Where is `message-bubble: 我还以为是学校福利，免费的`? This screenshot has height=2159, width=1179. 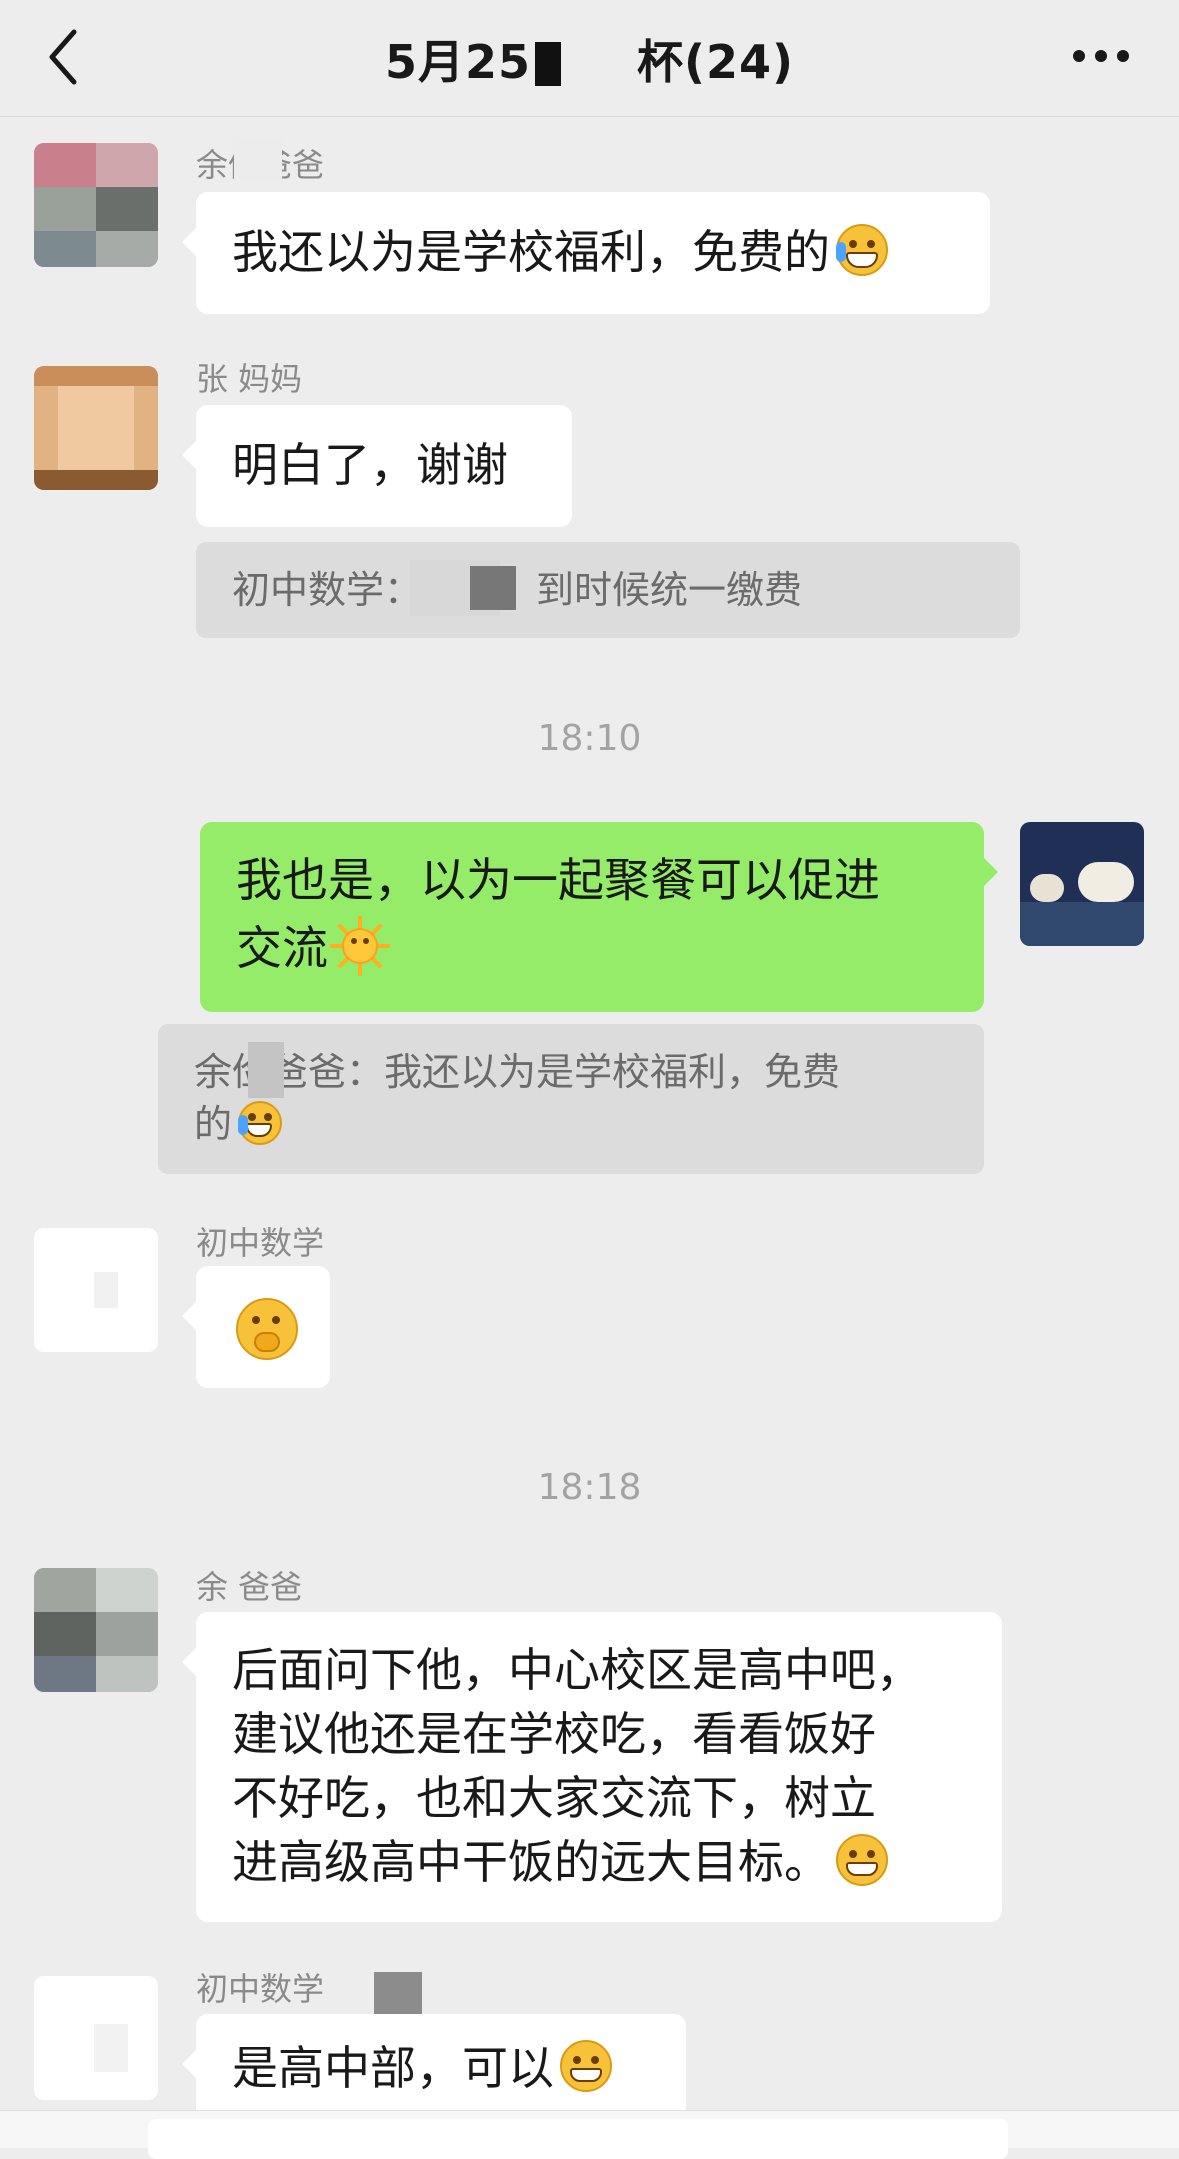 message-bubble: 我还以为是学校福利，免费的 is located at coordinates (586, 253).